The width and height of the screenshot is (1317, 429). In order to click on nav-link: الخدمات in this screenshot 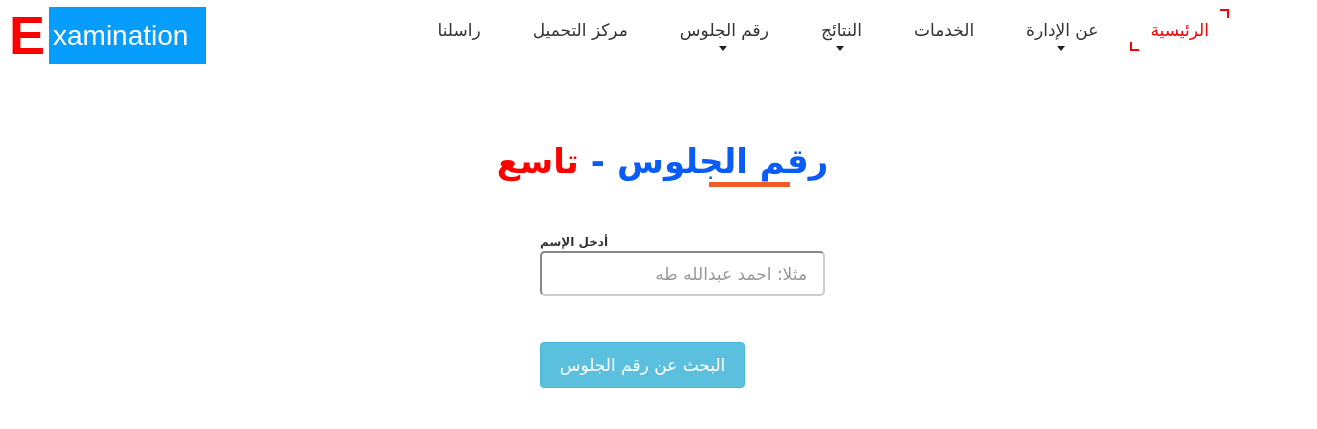, I will do `click(944, 30)`.